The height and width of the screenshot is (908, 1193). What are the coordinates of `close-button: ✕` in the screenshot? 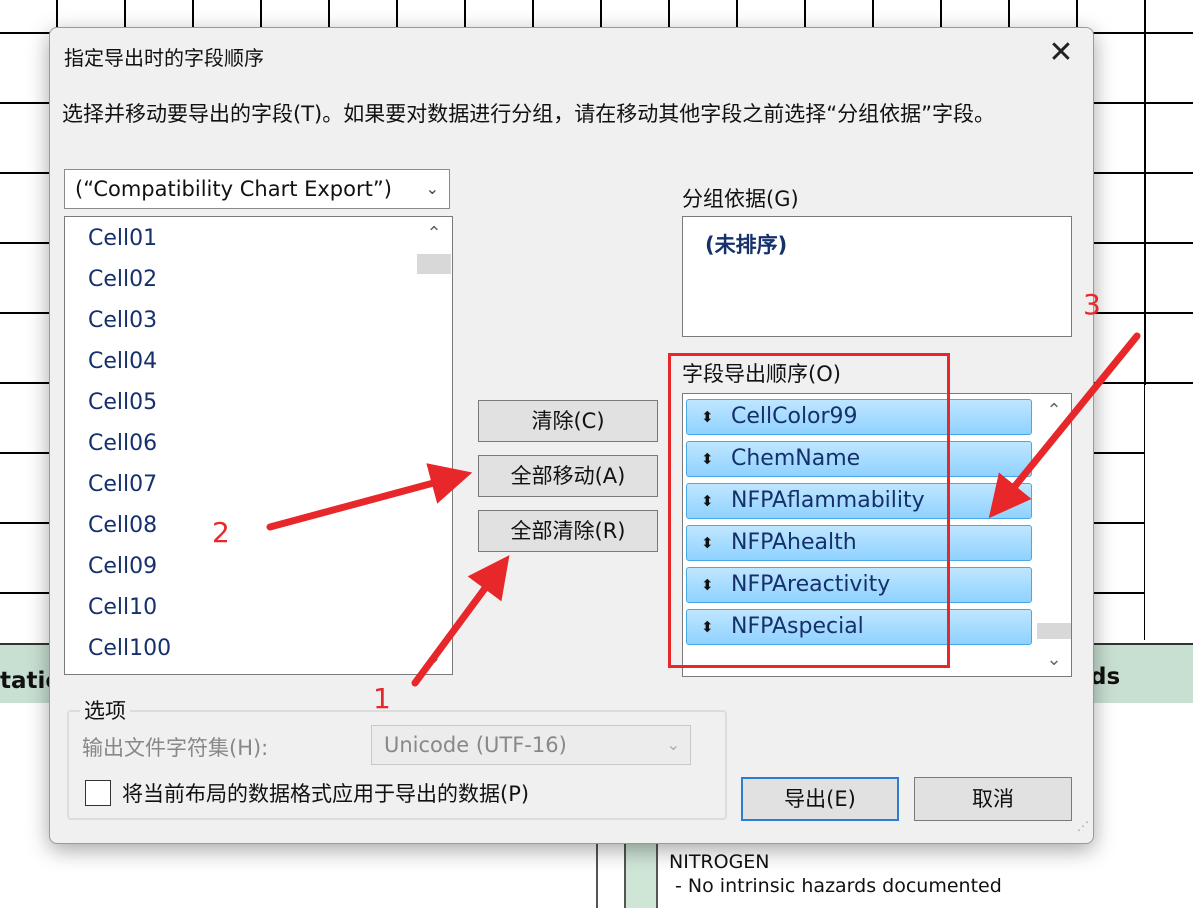 It's located at (1061, 53).